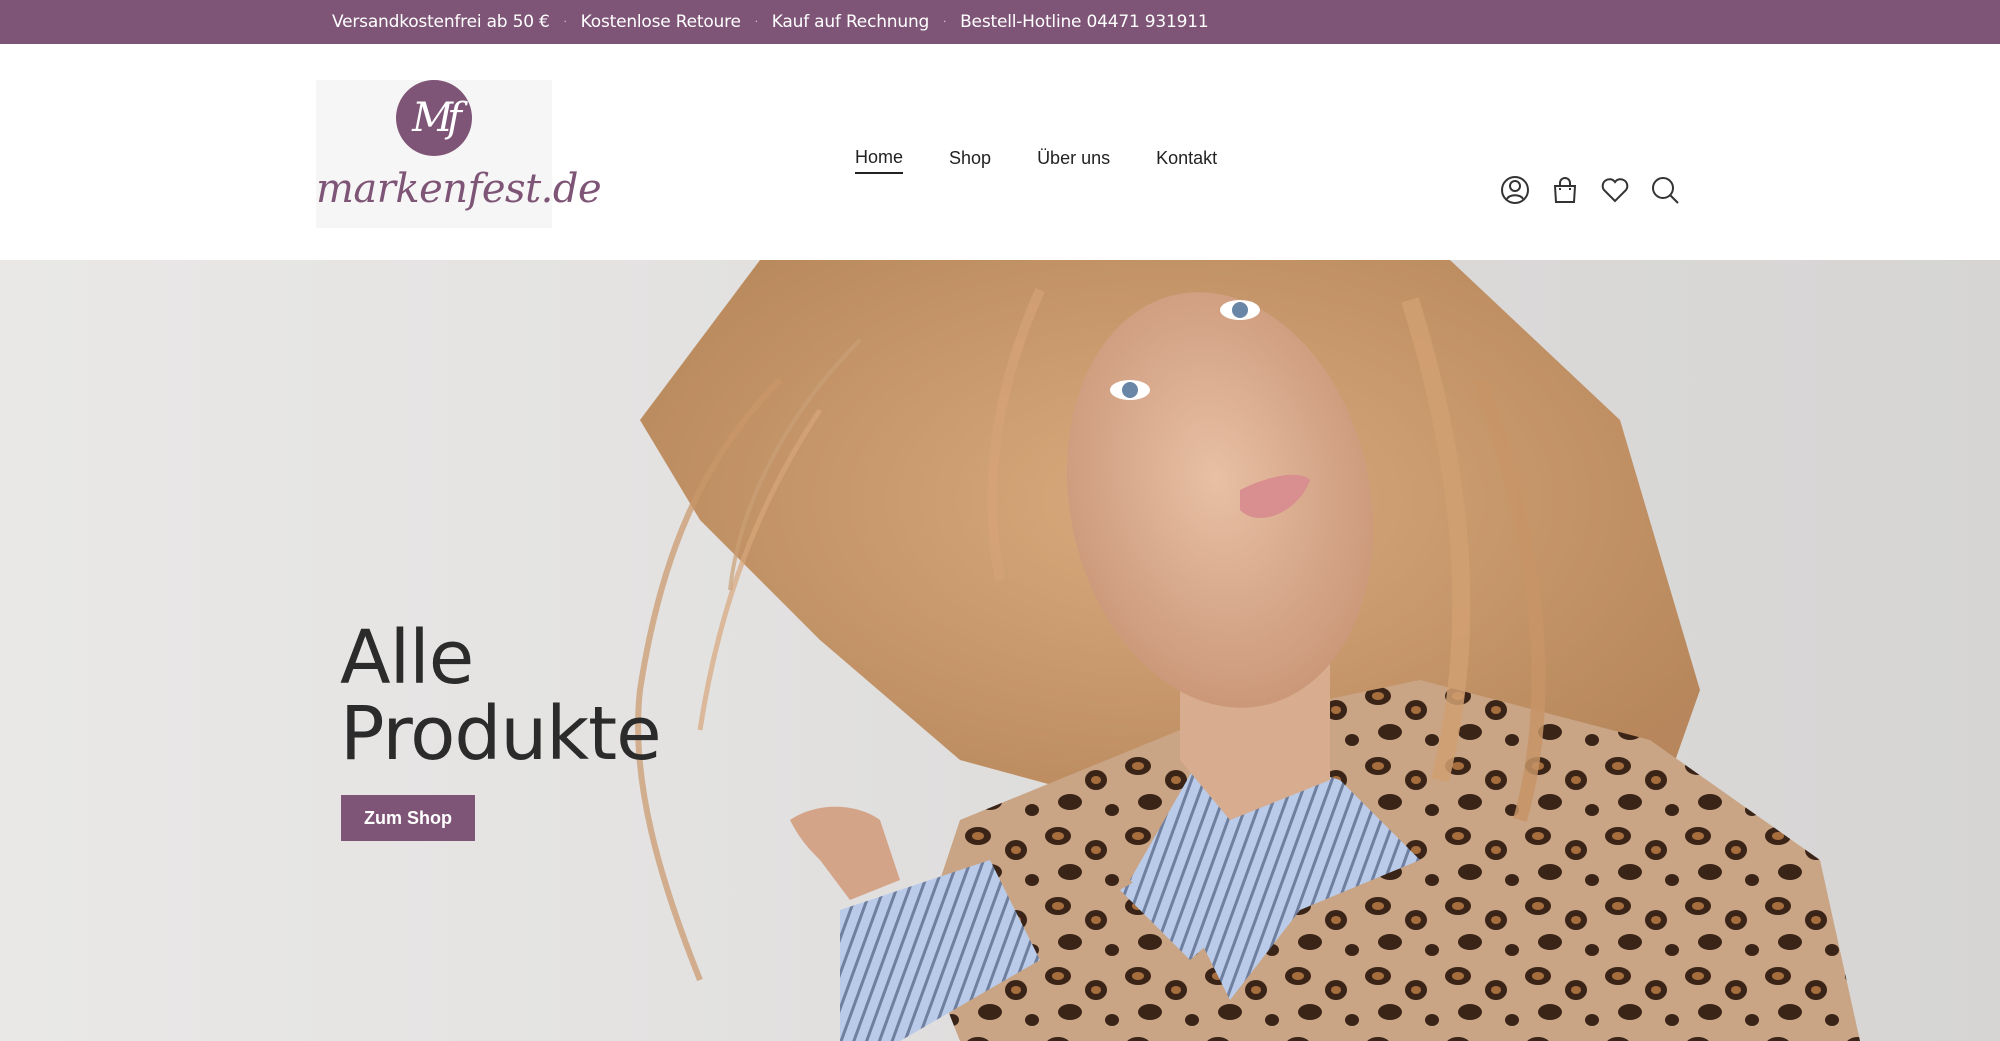 The height and width of the screenshot is (1041, 2000). Describe the element at coordinates (1565, 190) in the screenshot. I see `cart-icon` at that location.